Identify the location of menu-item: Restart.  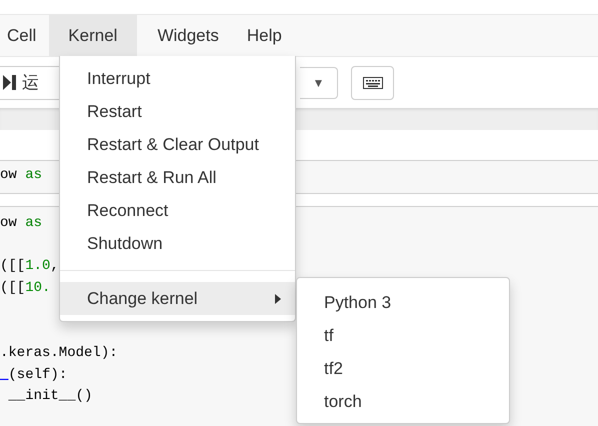
(177, 111).